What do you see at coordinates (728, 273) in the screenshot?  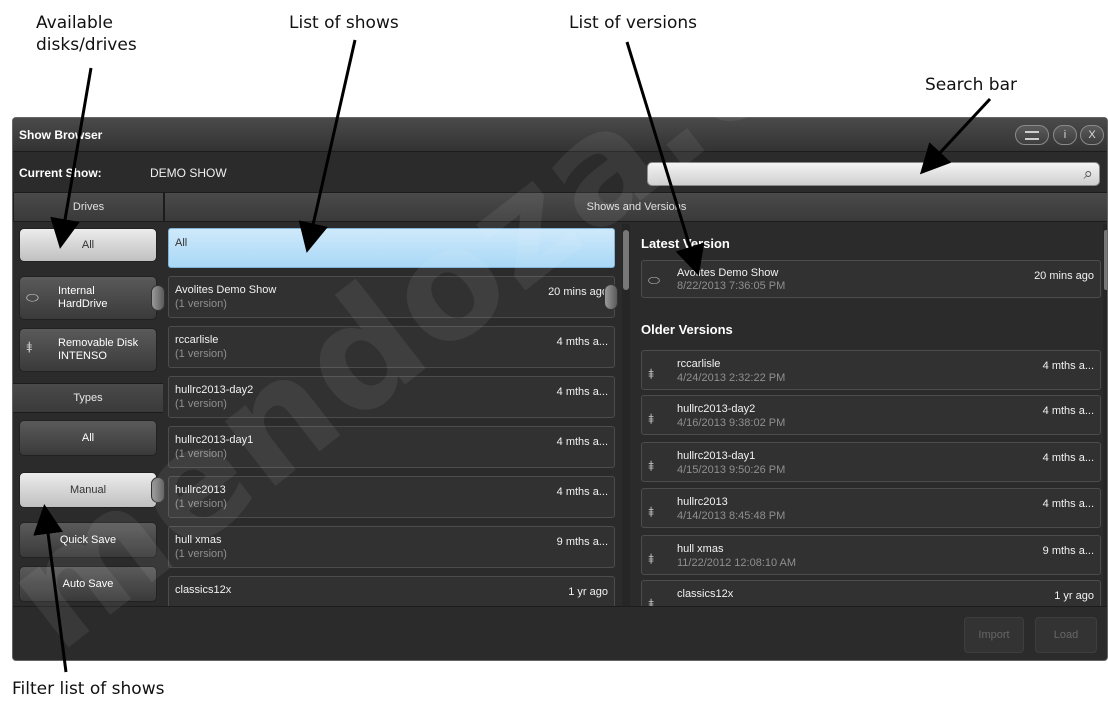 I see `version-name: Avolites Demo Show` at bounding box center [728, 273].